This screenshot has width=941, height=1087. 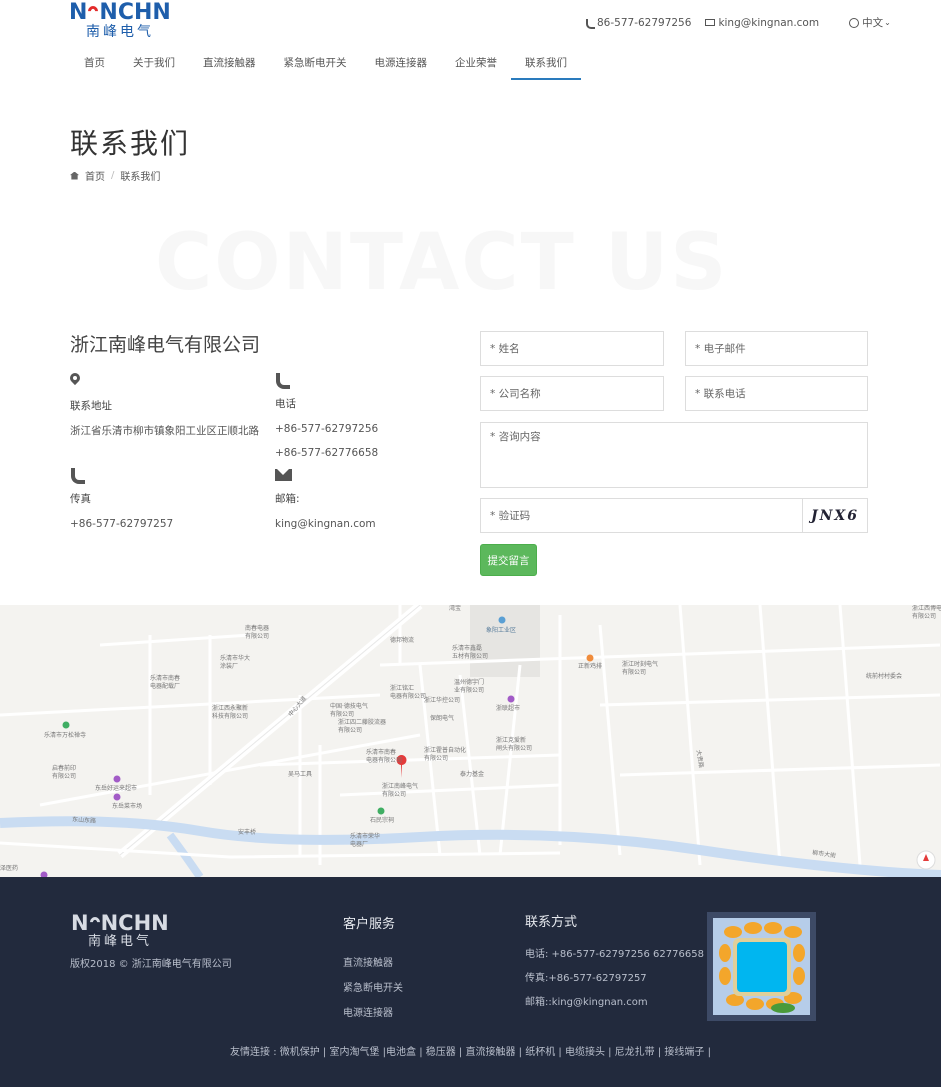 I want to click on map-marker-icon, so click(x=75, y=380).